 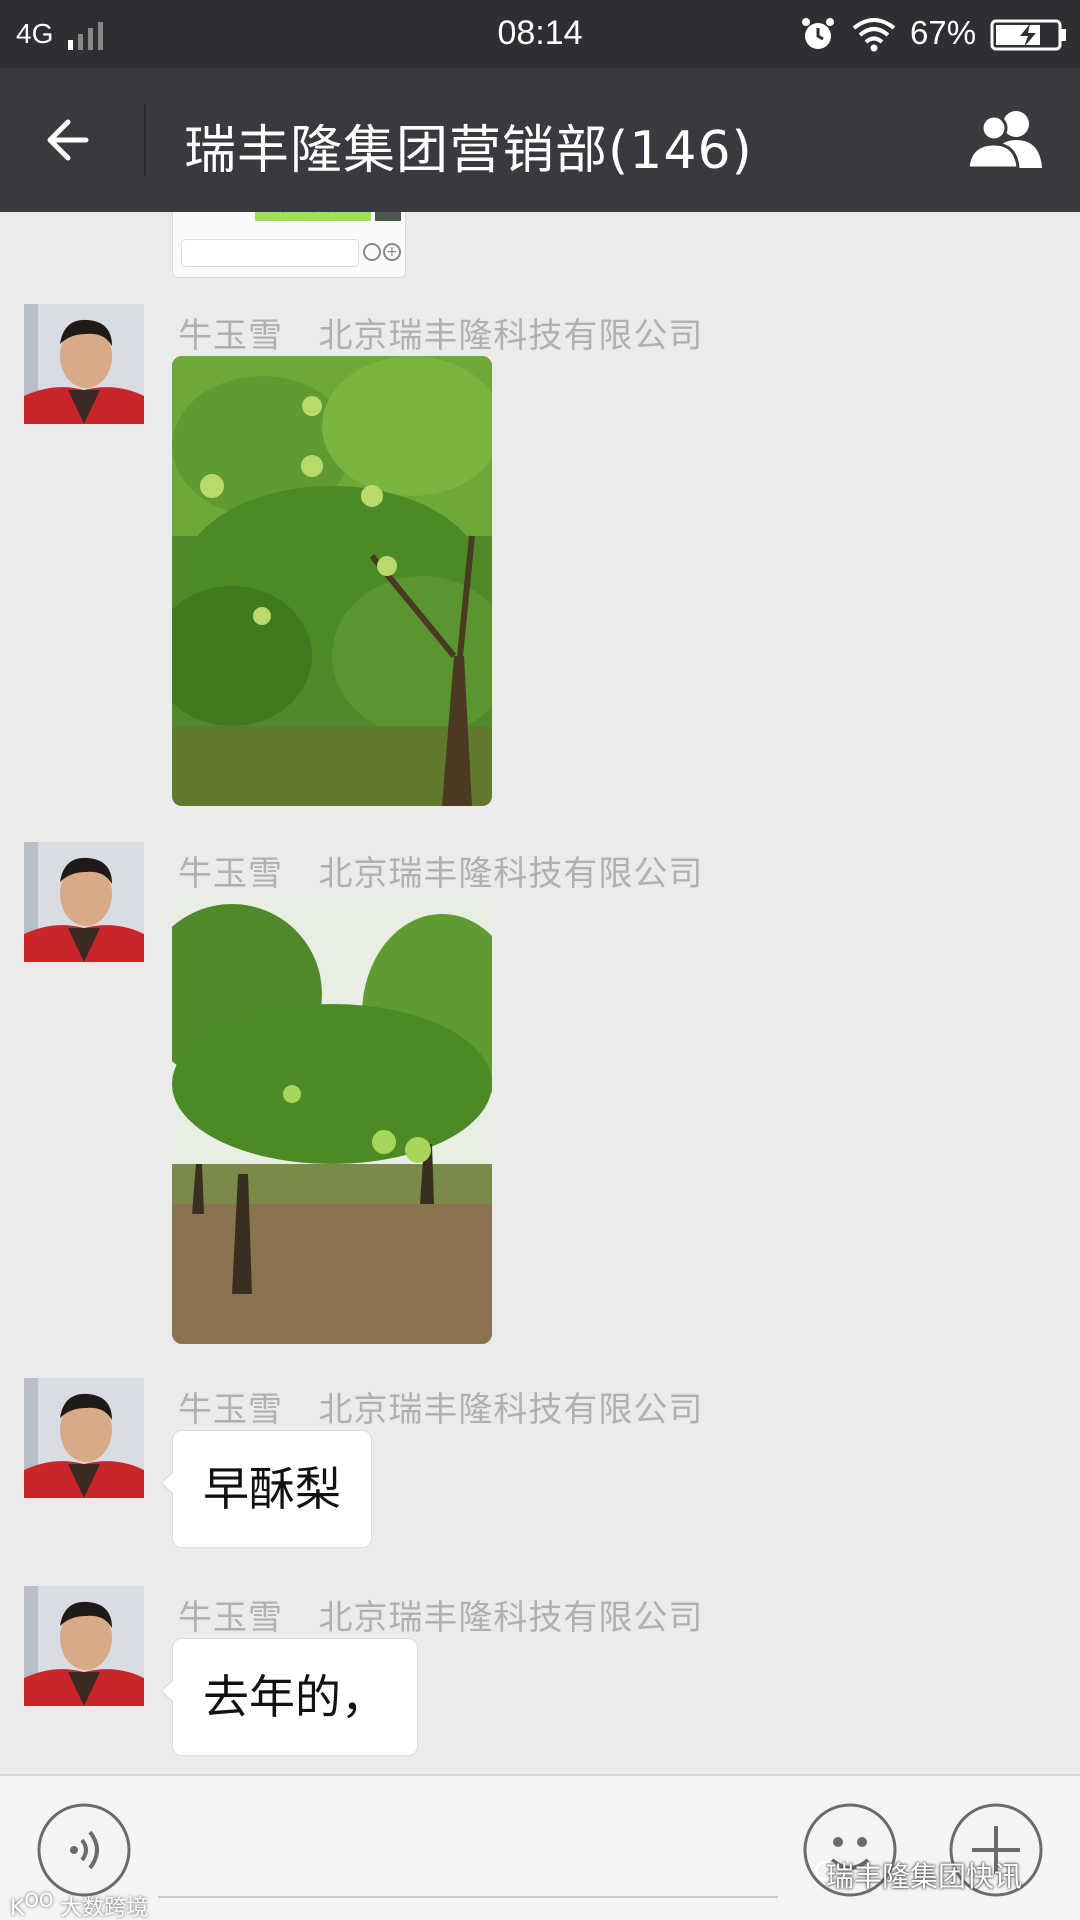 What do you see at coordinates (540, 1847) in the screenshot?
I see `input-bar` at bounding box center [540, 1847].